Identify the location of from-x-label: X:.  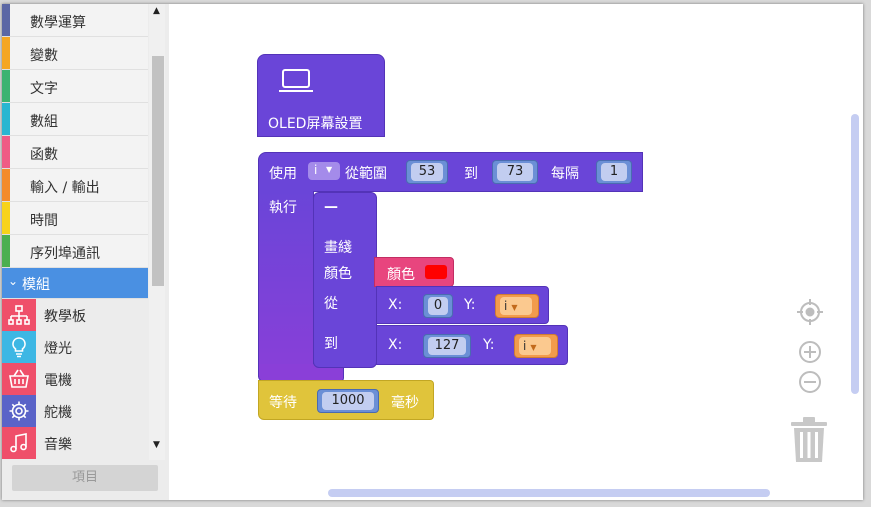
(395, 305).